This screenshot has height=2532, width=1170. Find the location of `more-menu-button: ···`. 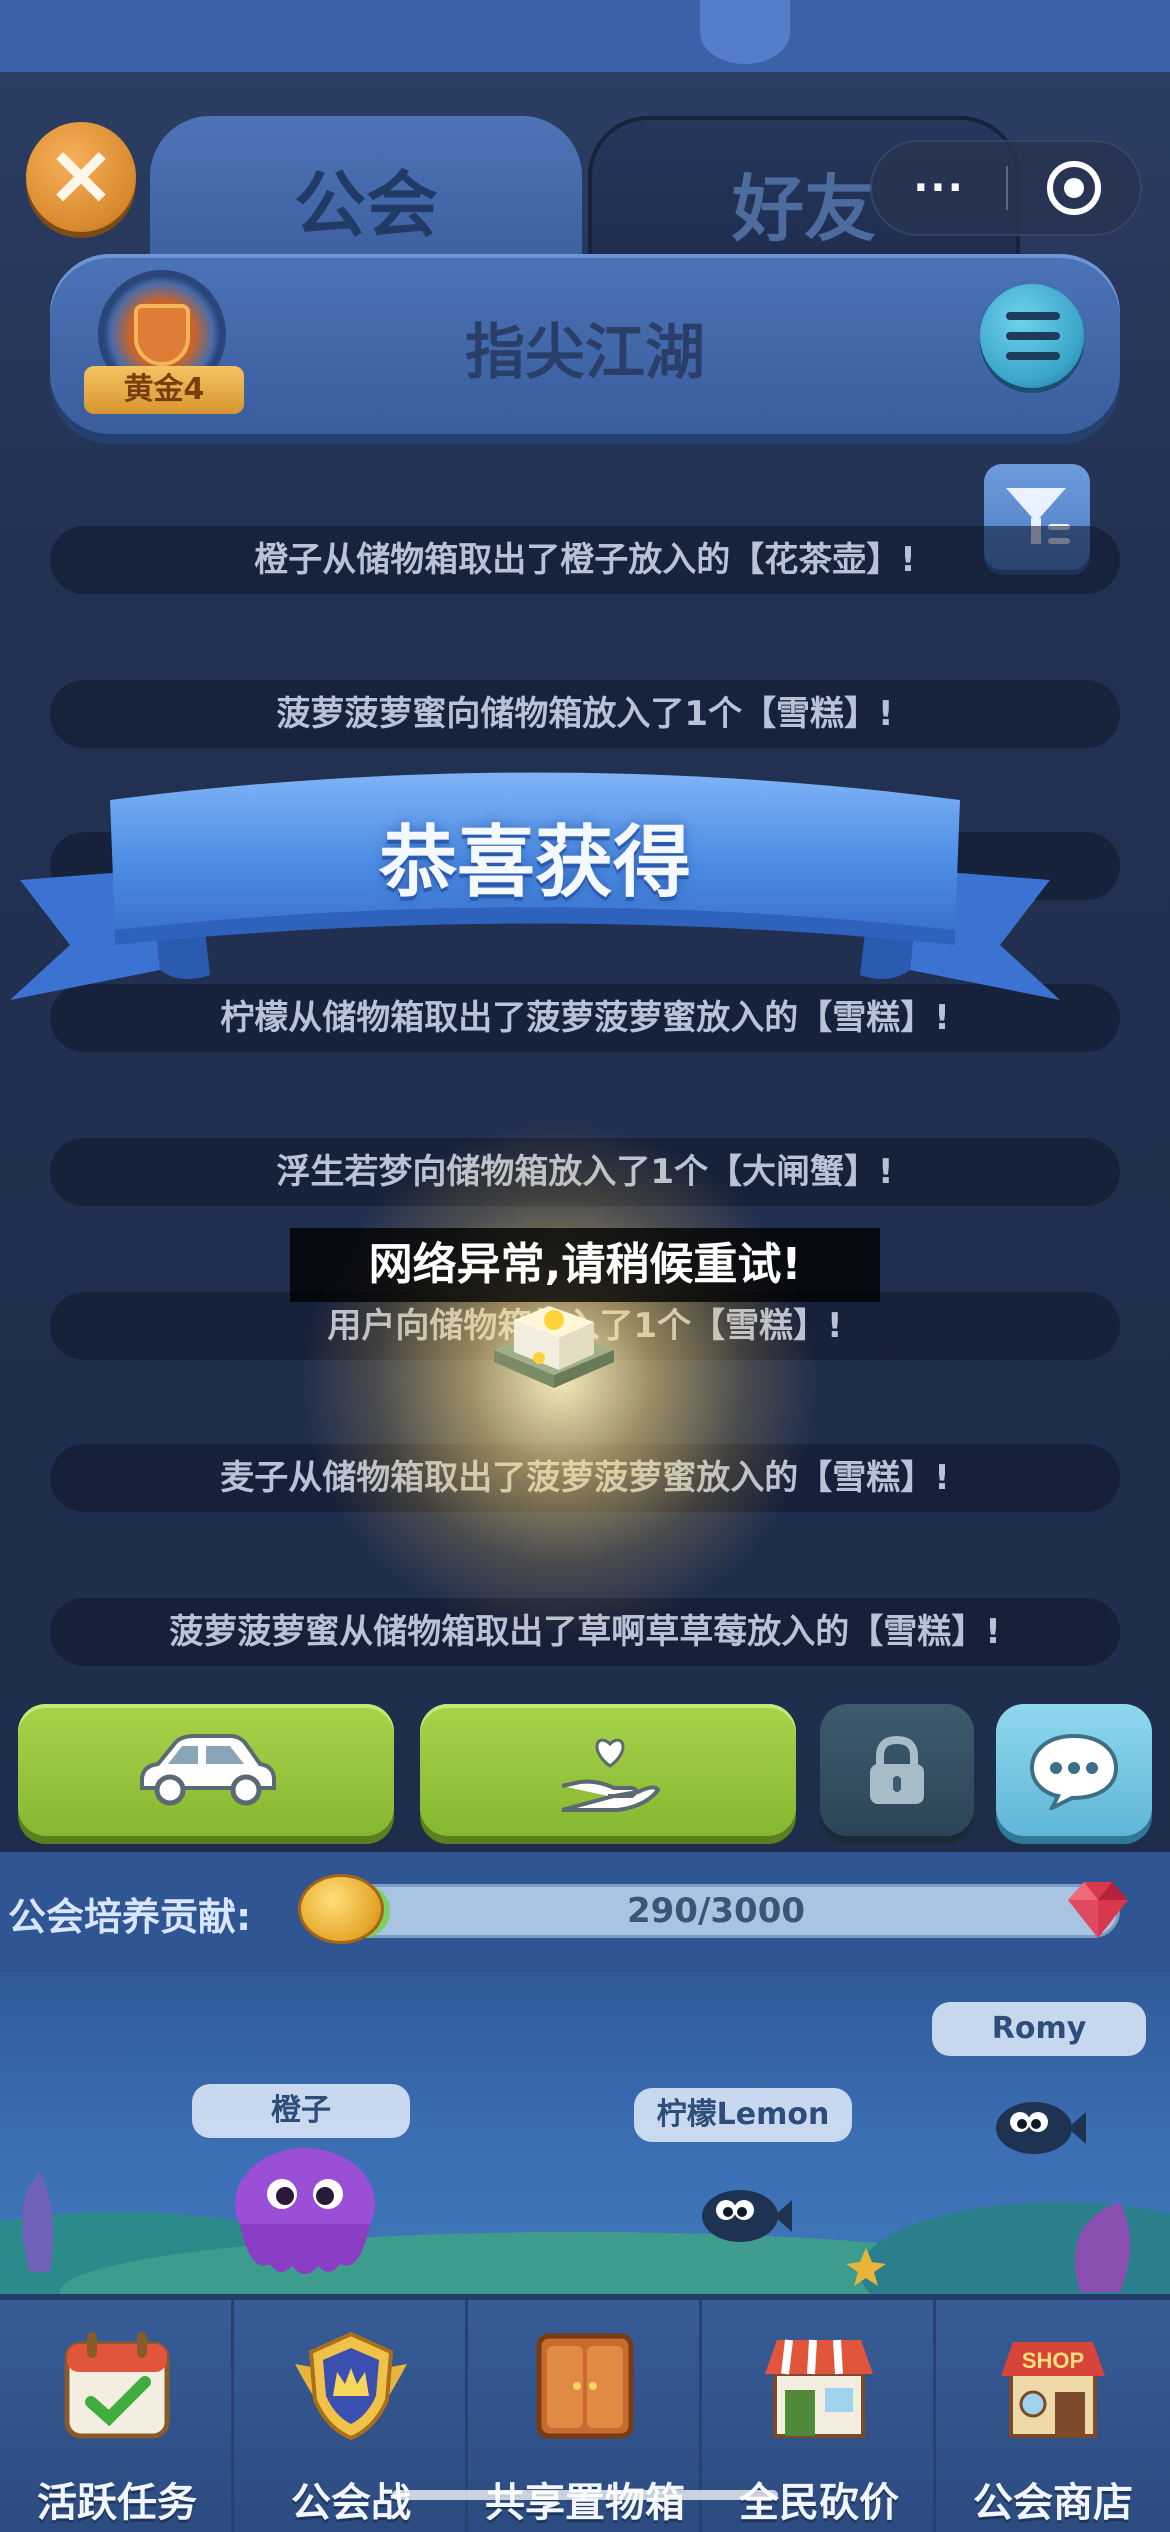

more-menu-button: ··· is located at coordinates (939, 188).